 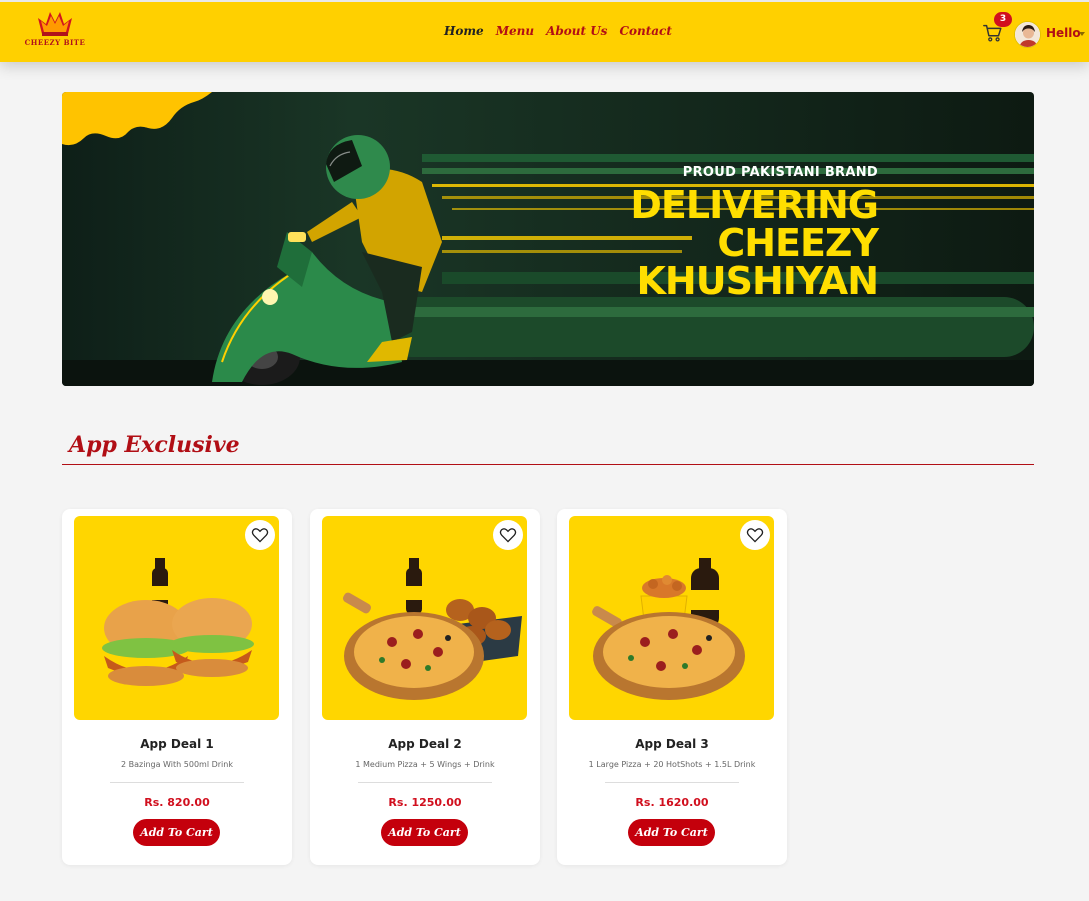 I want to click on product-price: Rs. 1250.00, so click(x=425, y=802).